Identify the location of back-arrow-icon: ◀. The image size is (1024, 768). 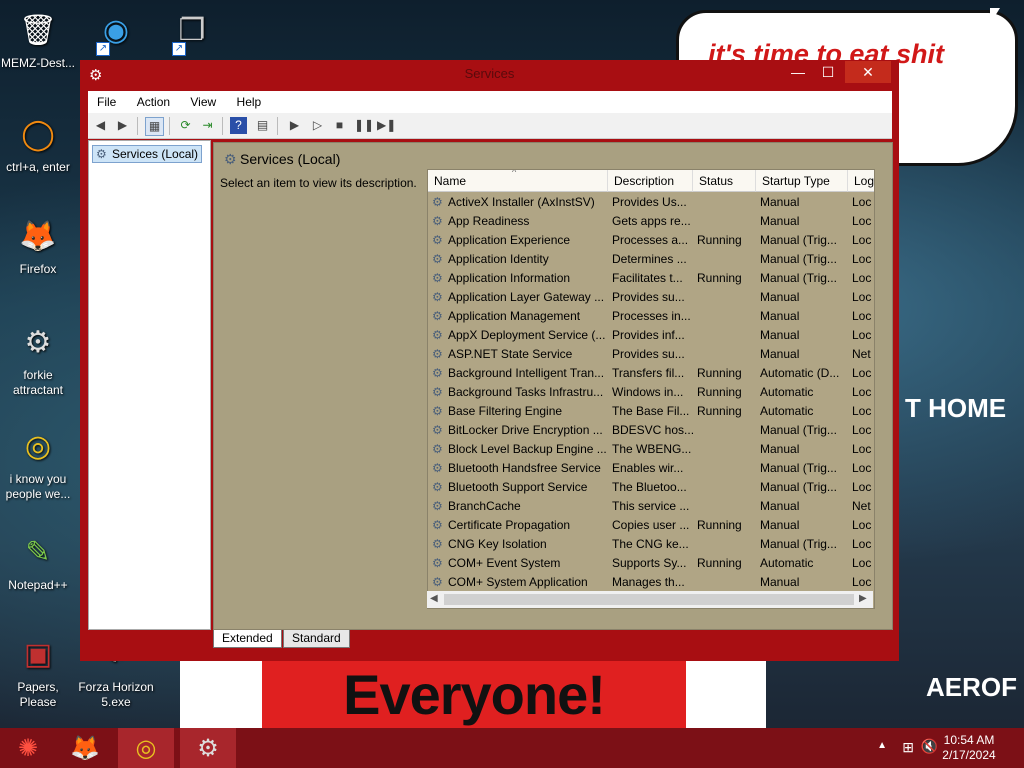
(100, 125).